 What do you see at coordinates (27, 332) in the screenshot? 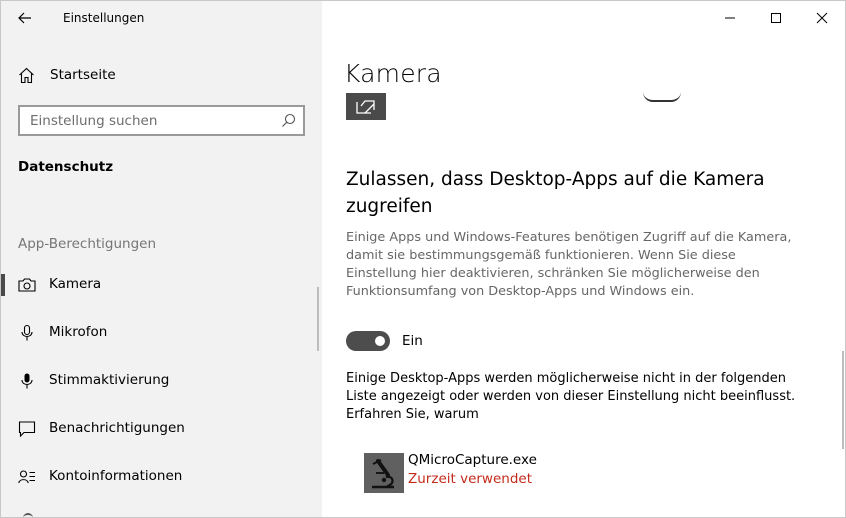
I see `microphone-icon` at bounding box center [27, 332].